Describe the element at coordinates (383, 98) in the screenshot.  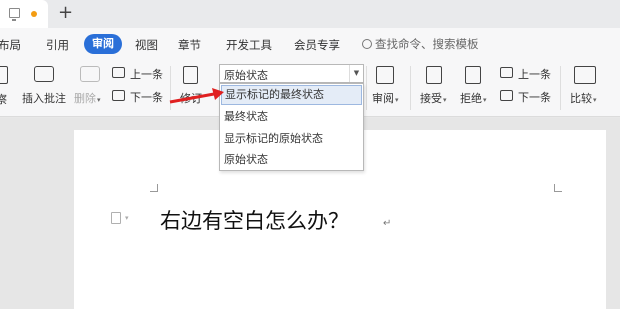
I see `review-label: 审阅` at that location.